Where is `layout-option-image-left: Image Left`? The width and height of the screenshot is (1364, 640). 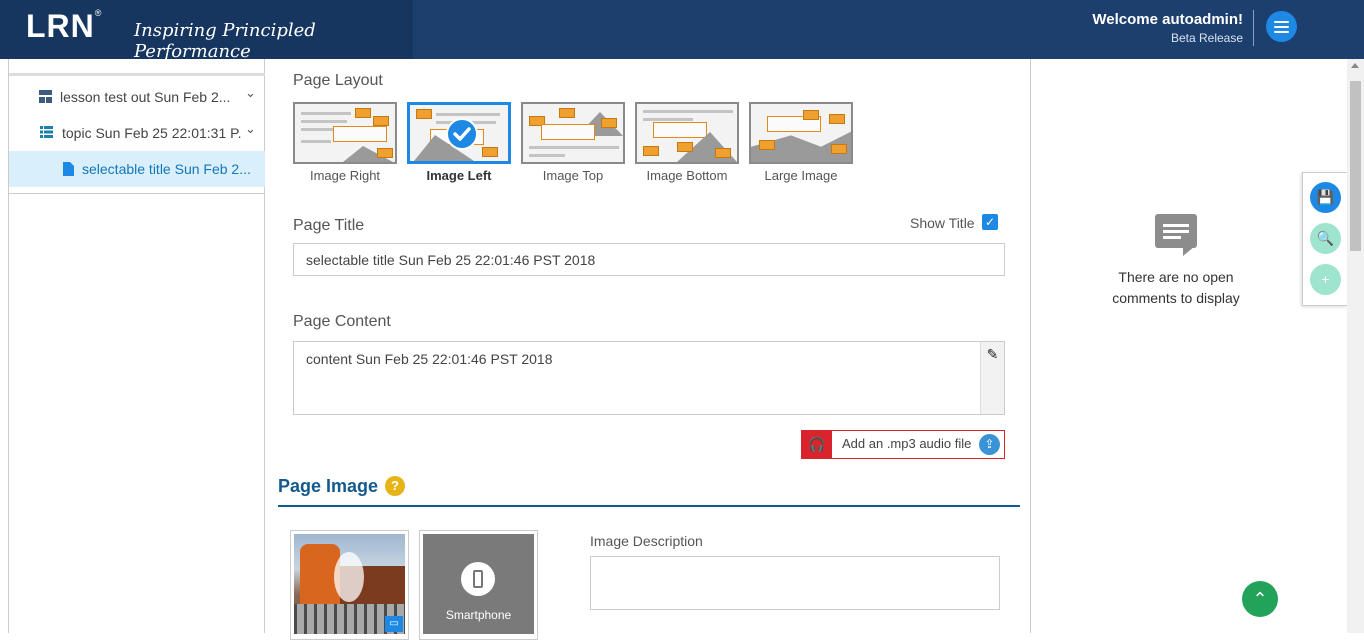 layout-option-image-left: Image Left is located at coordinates (459, 142).